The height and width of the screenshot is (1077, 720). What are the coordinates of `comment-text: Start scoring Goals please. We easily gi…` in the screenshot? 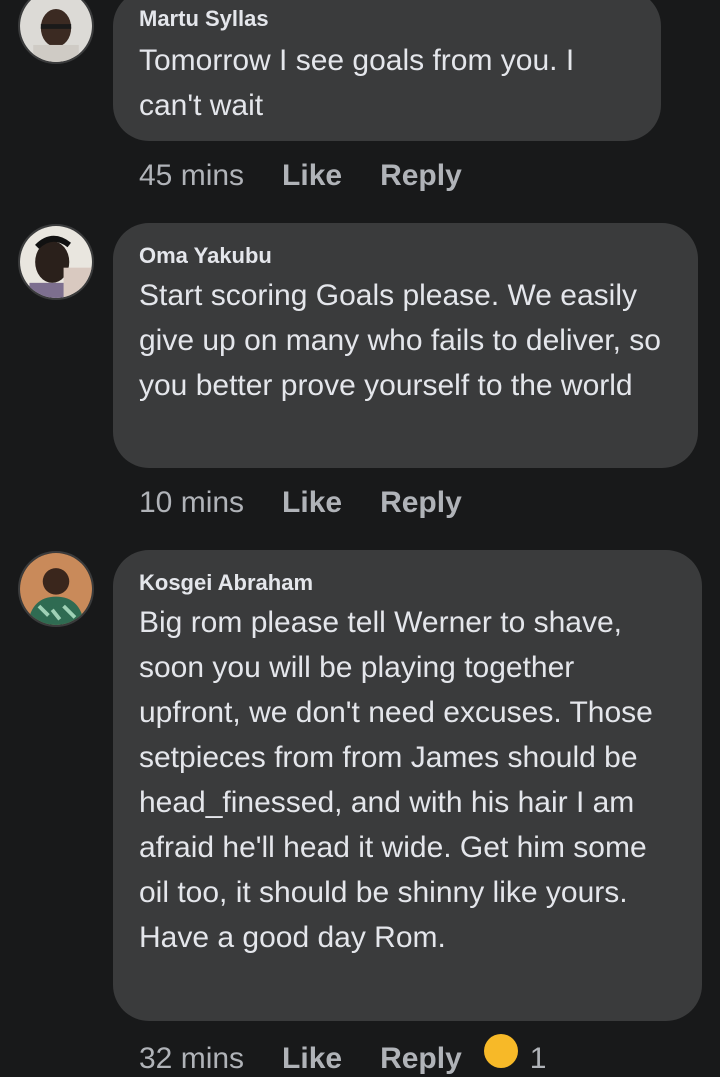 It's located at (400, 340).